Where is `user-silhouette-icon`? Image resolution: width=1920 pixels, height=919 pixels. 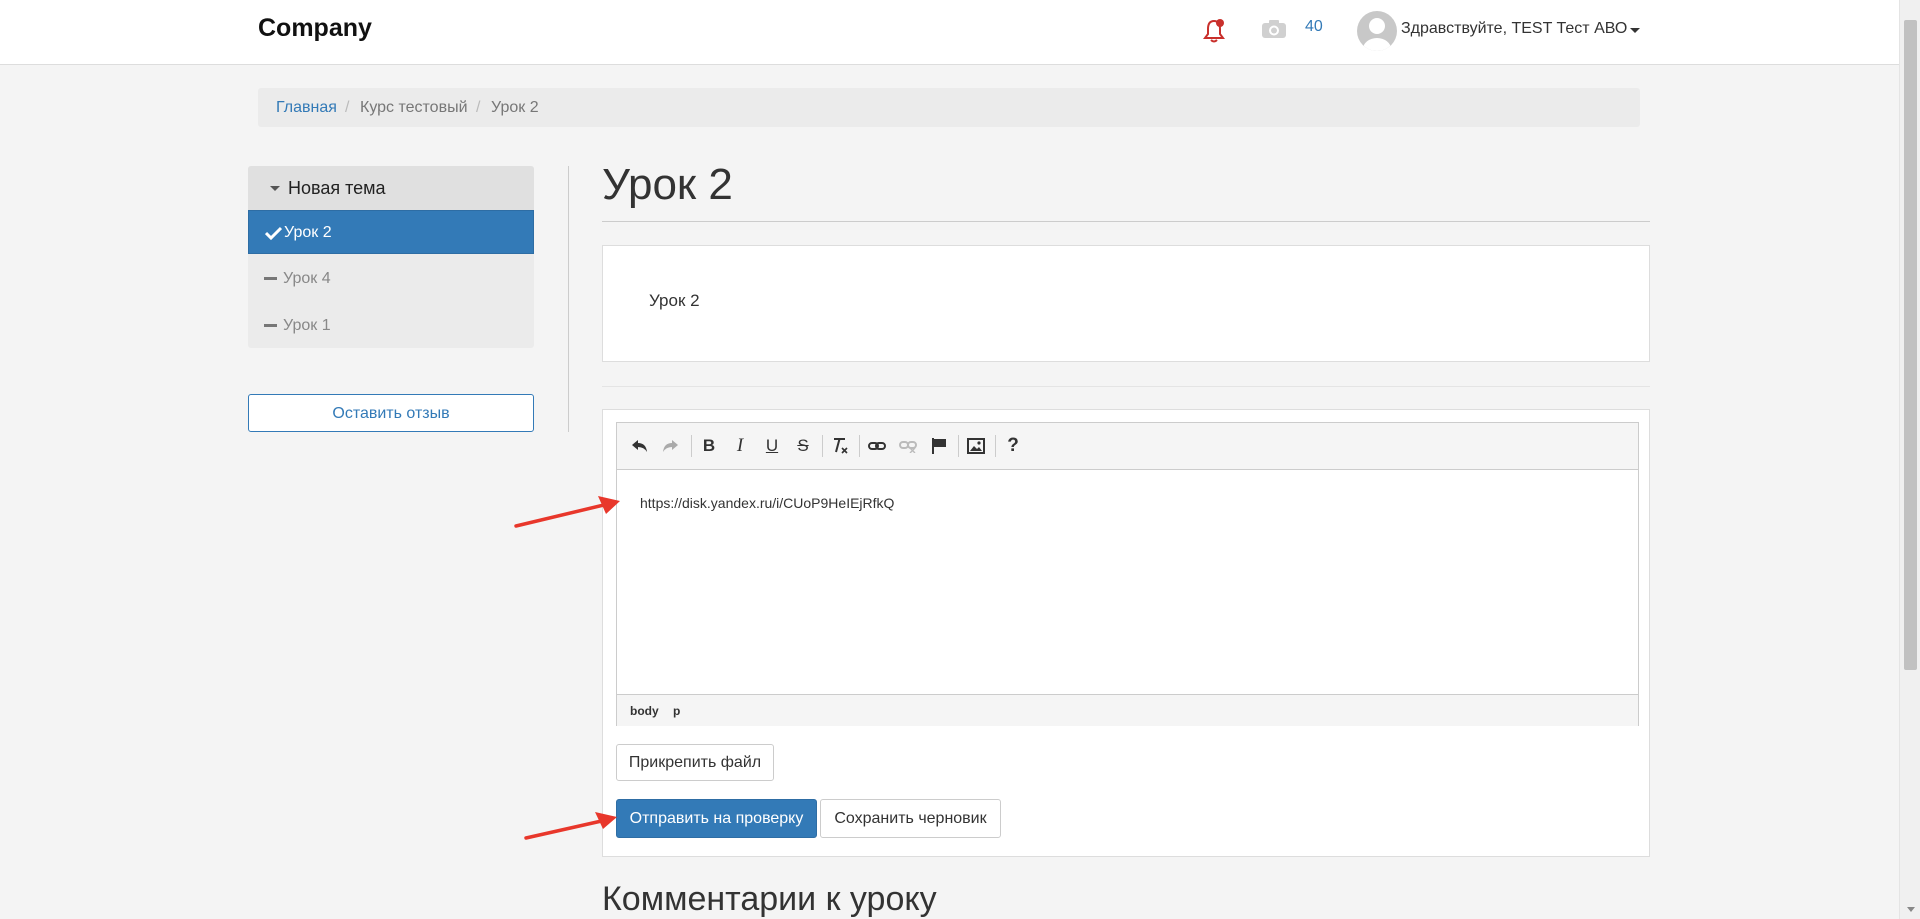 user-silhouette-icon is located at coordinates (1377, 34).